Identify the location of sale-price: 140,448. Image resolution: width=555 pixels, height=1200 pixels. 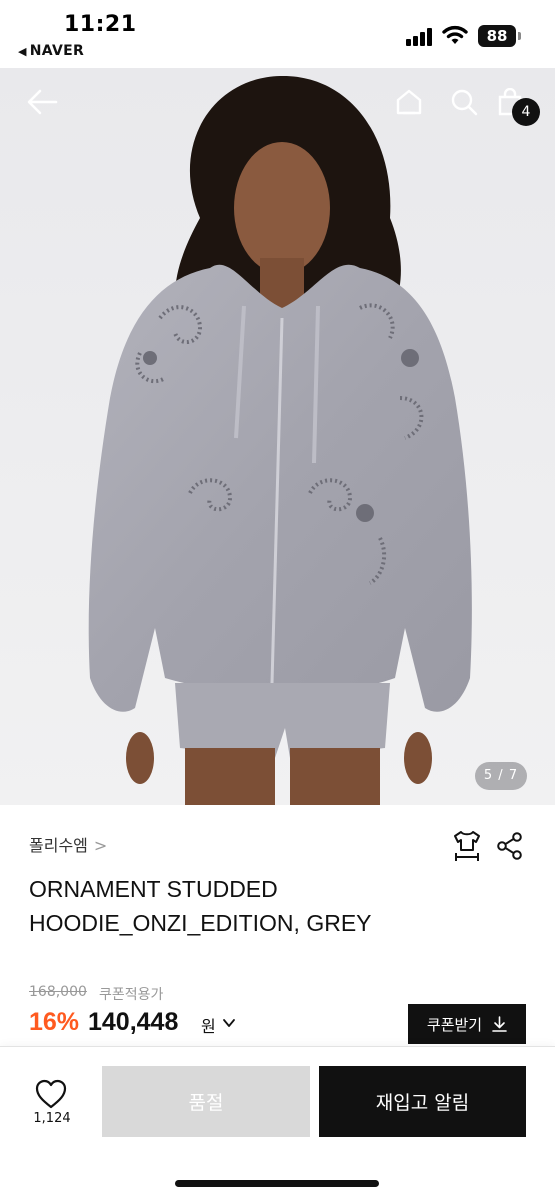
(133, 1022).